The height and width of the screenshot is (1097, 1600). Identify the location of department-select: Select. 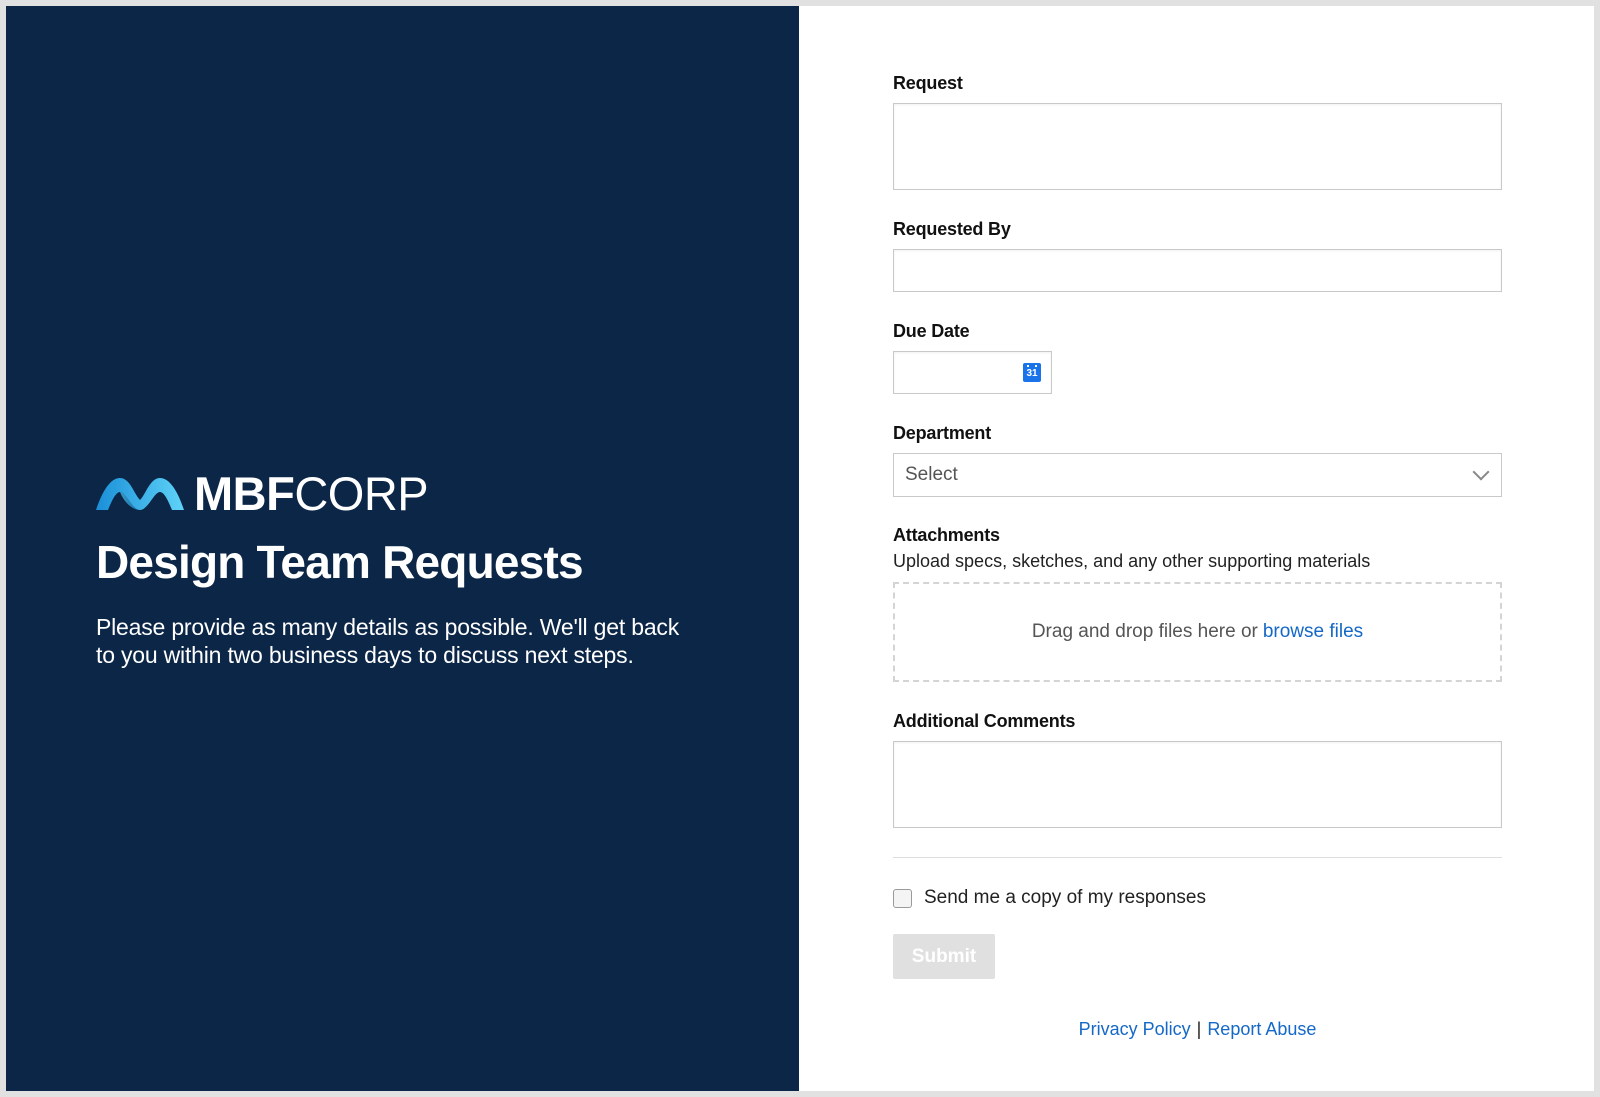
(1197, 475).